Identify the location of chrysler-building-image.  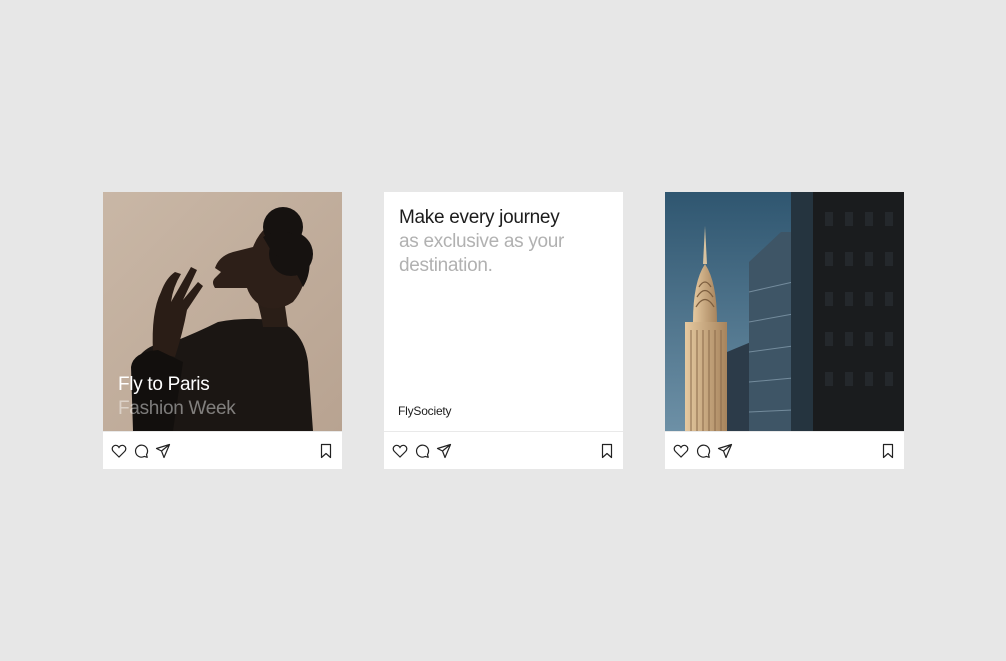
(784, 311).